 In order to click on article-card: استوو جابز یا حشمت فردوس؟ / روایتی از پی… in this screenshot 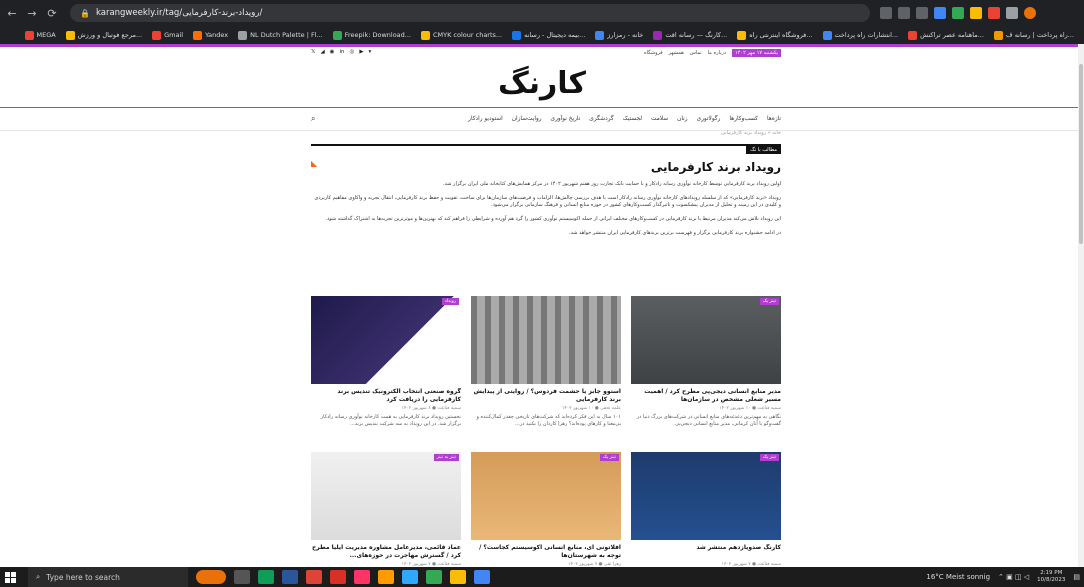, I will do `click(546, 362)`.